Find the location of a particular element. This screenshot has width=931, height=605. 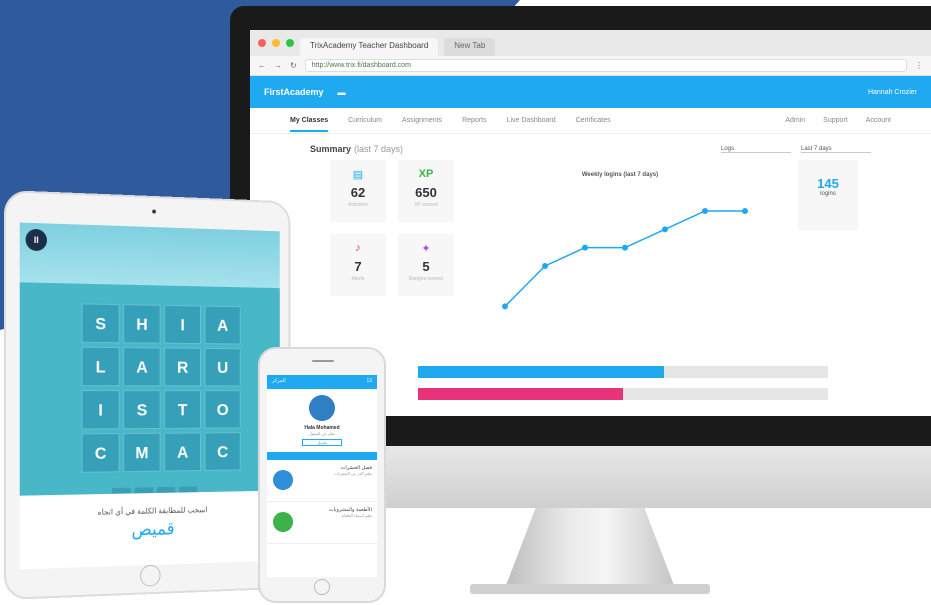

phone-strip is located at coordinates (322, 456).